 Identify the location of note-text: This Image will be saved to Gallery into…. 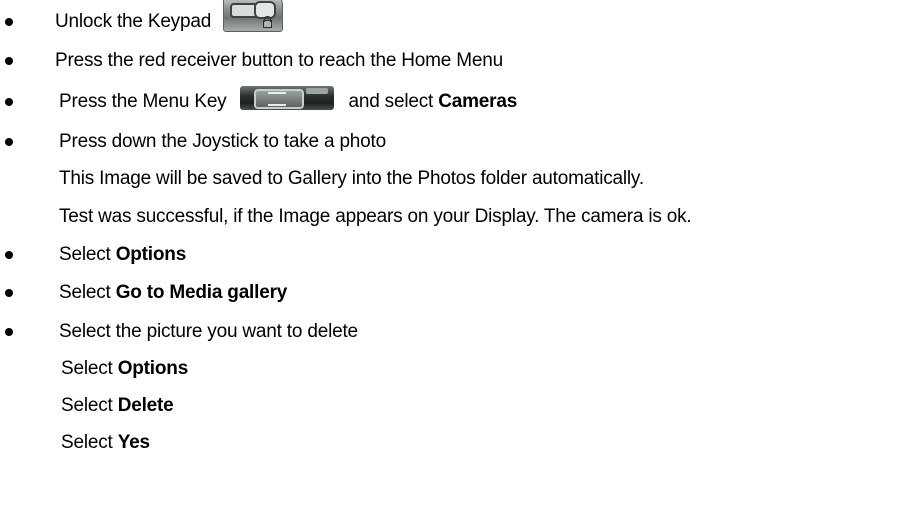
(351, 178).